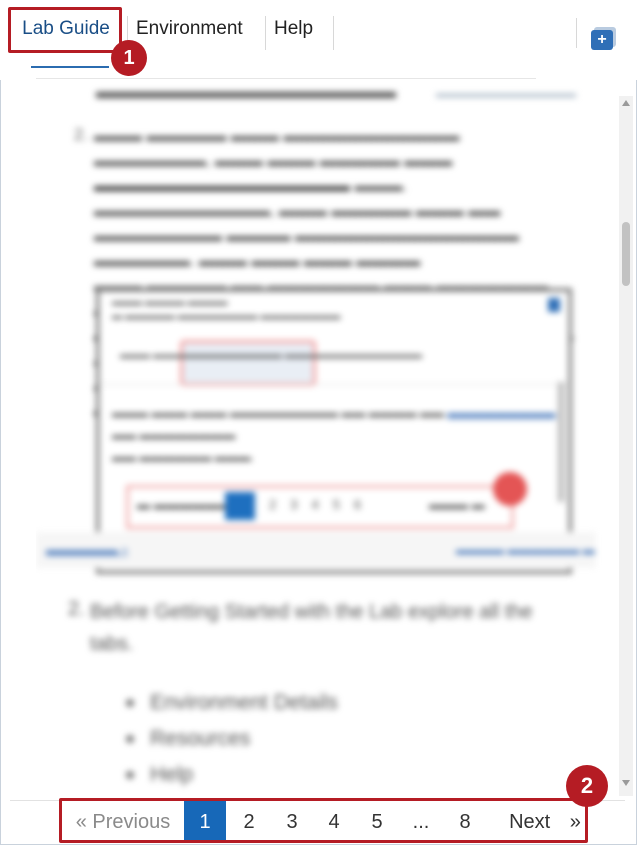 Image resolution: width=637 pixels, height=845 pixels. What do you see at coordinates (76, 609) in the screenshot?
I see `step-number: 2.` at bounding box center [76, 609].